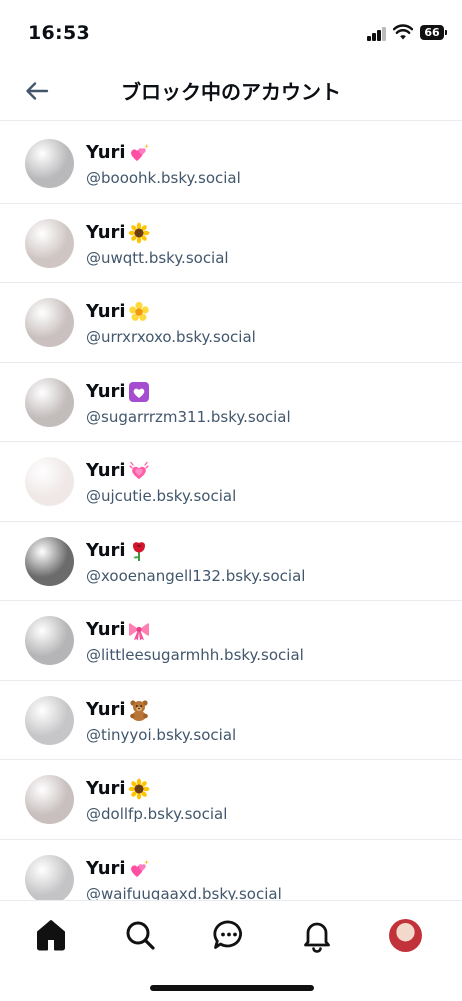 This screenshot has width=462, height=1001. Describe the element at coordinates (231, 164) in the screenshot. I see `account-row: Yuri @booohk.bsky.social` at that location.